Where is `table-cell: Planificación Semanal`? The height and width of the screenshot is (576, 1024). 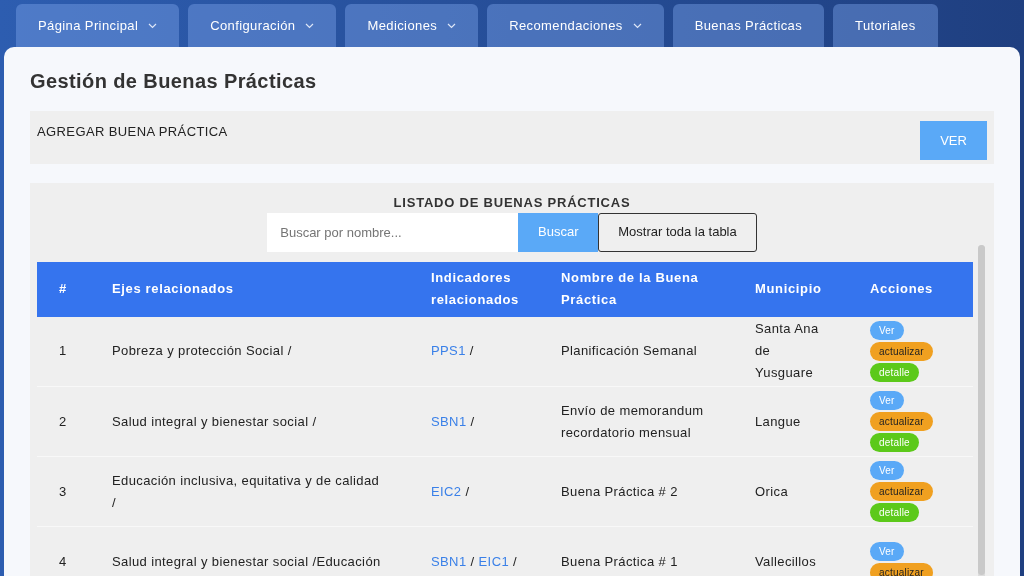
table-cell: Planificación Semanal is located at coordinates (658, 351).